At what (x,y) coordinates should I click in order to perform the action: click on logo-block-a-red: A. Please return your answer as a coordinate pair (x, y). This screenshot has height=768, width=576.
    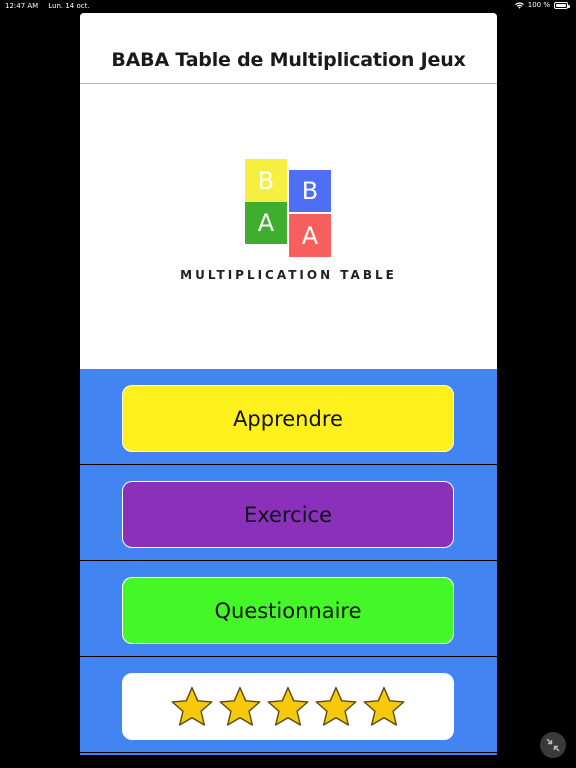
    Looking at the image, I should click on (310, 235).